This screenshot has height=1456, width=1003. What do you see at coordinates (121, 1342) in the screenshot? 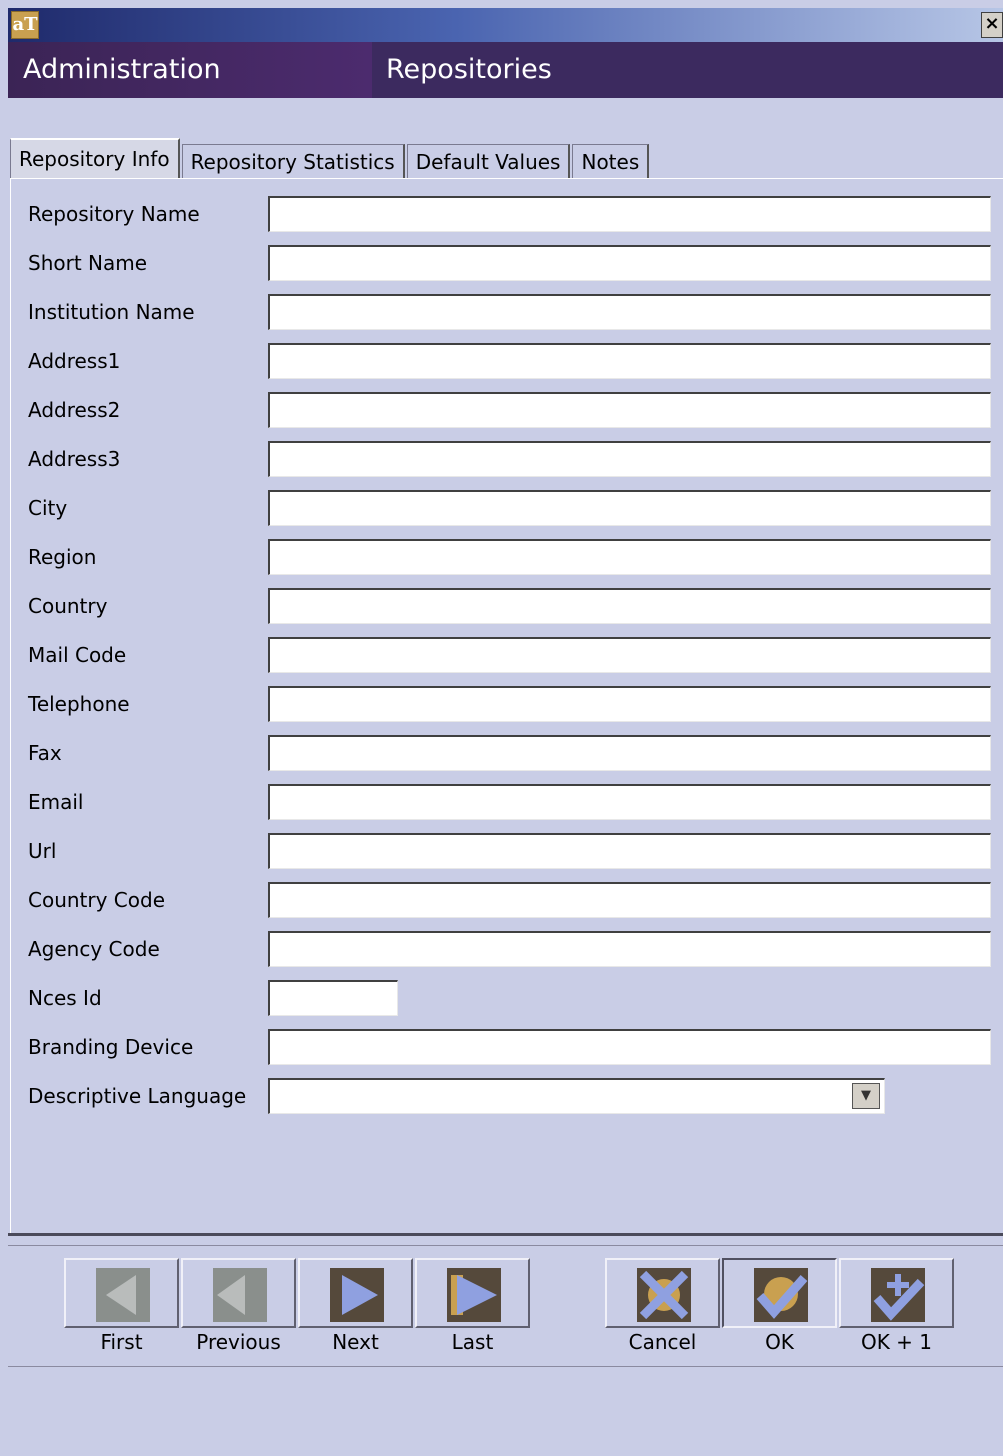
I see `first-label: First` at bounding box center [121, 1342].